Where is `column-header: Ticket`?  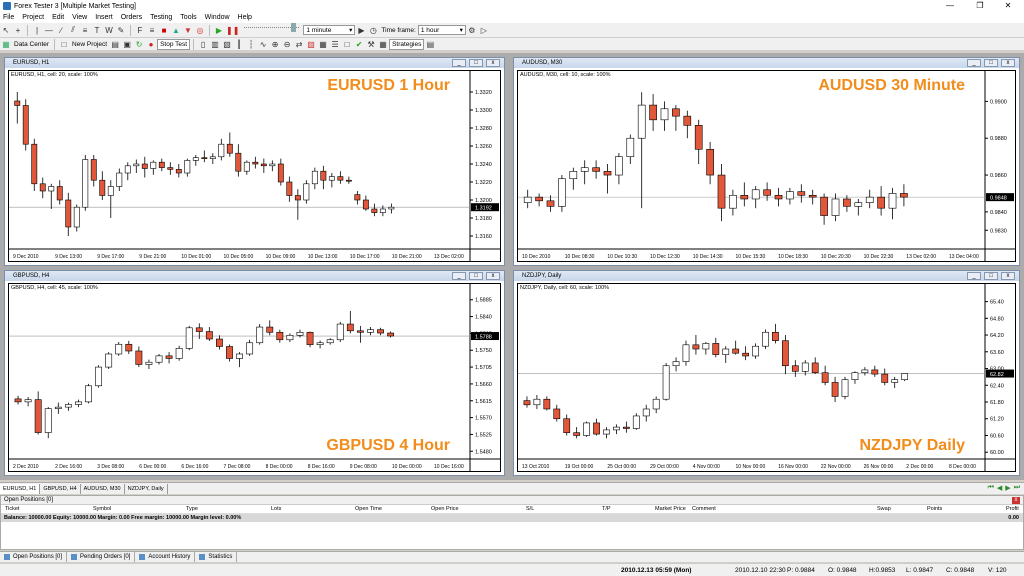
column-header: Ticket is located at coordinates (12, 509).